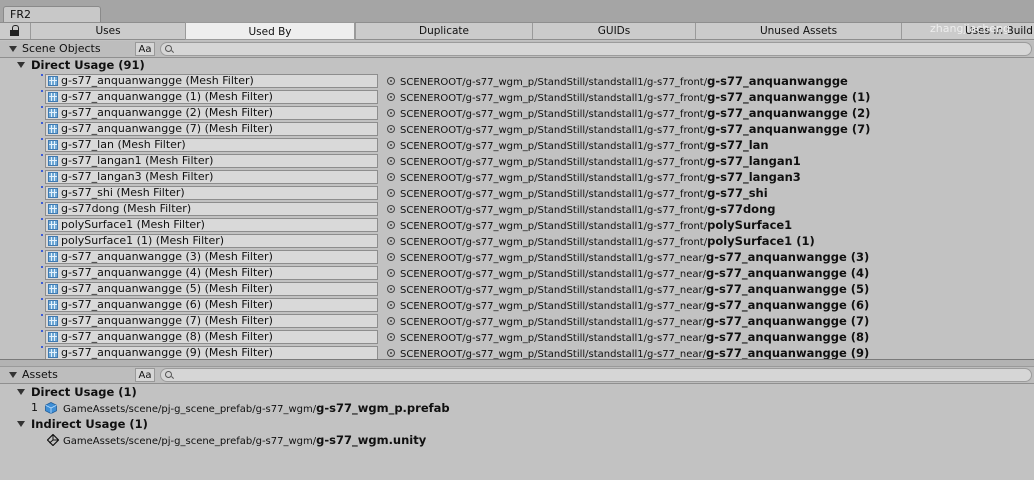  I want to click on assets-search-input, so click(596, 375).